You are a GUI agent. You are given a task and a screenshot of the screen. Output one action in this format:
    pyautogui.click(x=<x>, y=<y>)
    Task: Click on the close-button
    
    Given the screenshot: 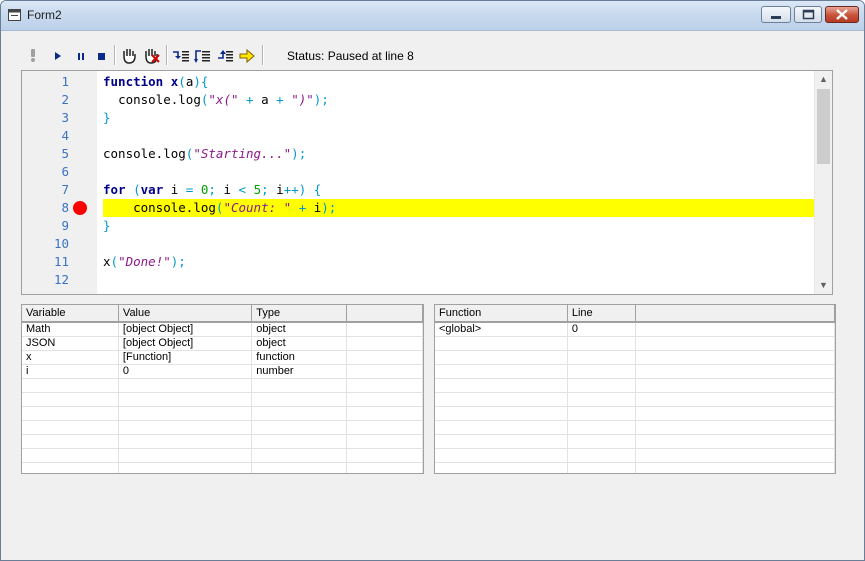 What is the action you would take?
    pyautogui.click(x=842, y=14)
    